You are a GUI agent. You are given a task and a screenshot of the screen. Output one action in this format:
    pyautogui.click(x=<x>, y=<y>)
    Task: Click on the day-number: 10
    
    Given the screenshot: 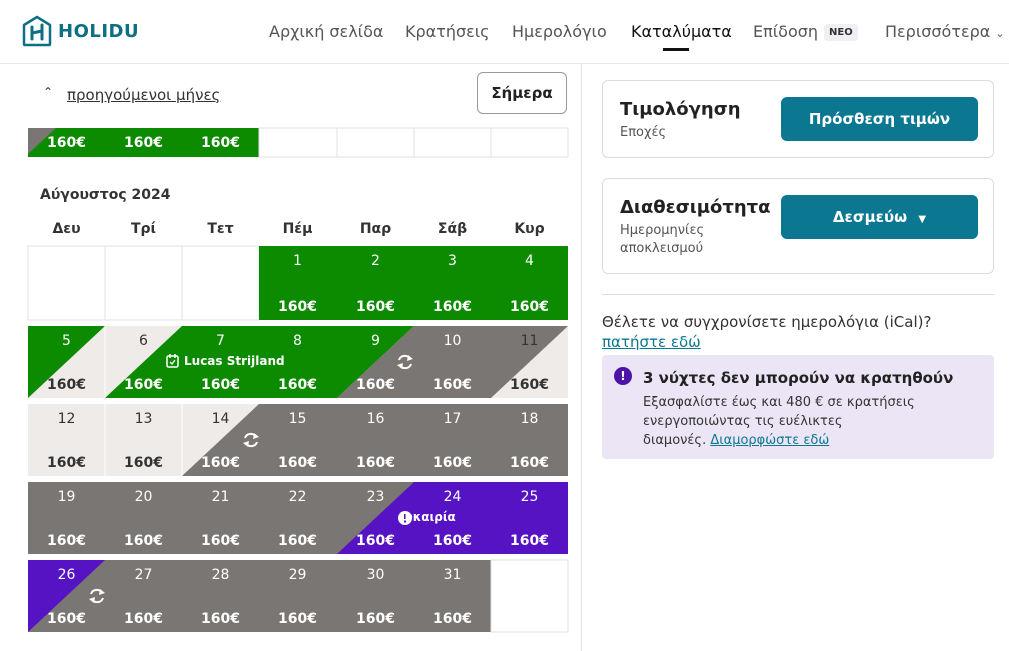 What is the action you would take?
    pyautogui.click(x=452, y=341)
    